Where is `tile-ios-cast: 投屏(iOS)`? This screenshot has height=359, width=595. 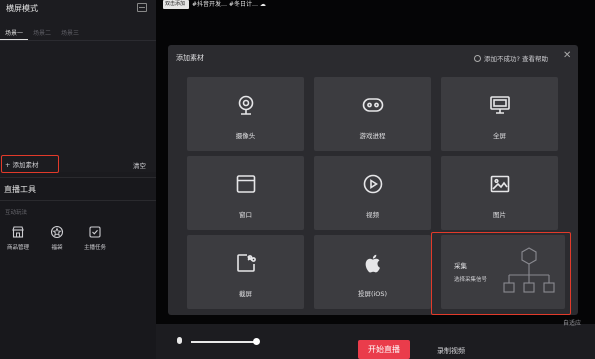 tile-ios-cast: 投屏(iOS) is located at coordinates (372, 272).